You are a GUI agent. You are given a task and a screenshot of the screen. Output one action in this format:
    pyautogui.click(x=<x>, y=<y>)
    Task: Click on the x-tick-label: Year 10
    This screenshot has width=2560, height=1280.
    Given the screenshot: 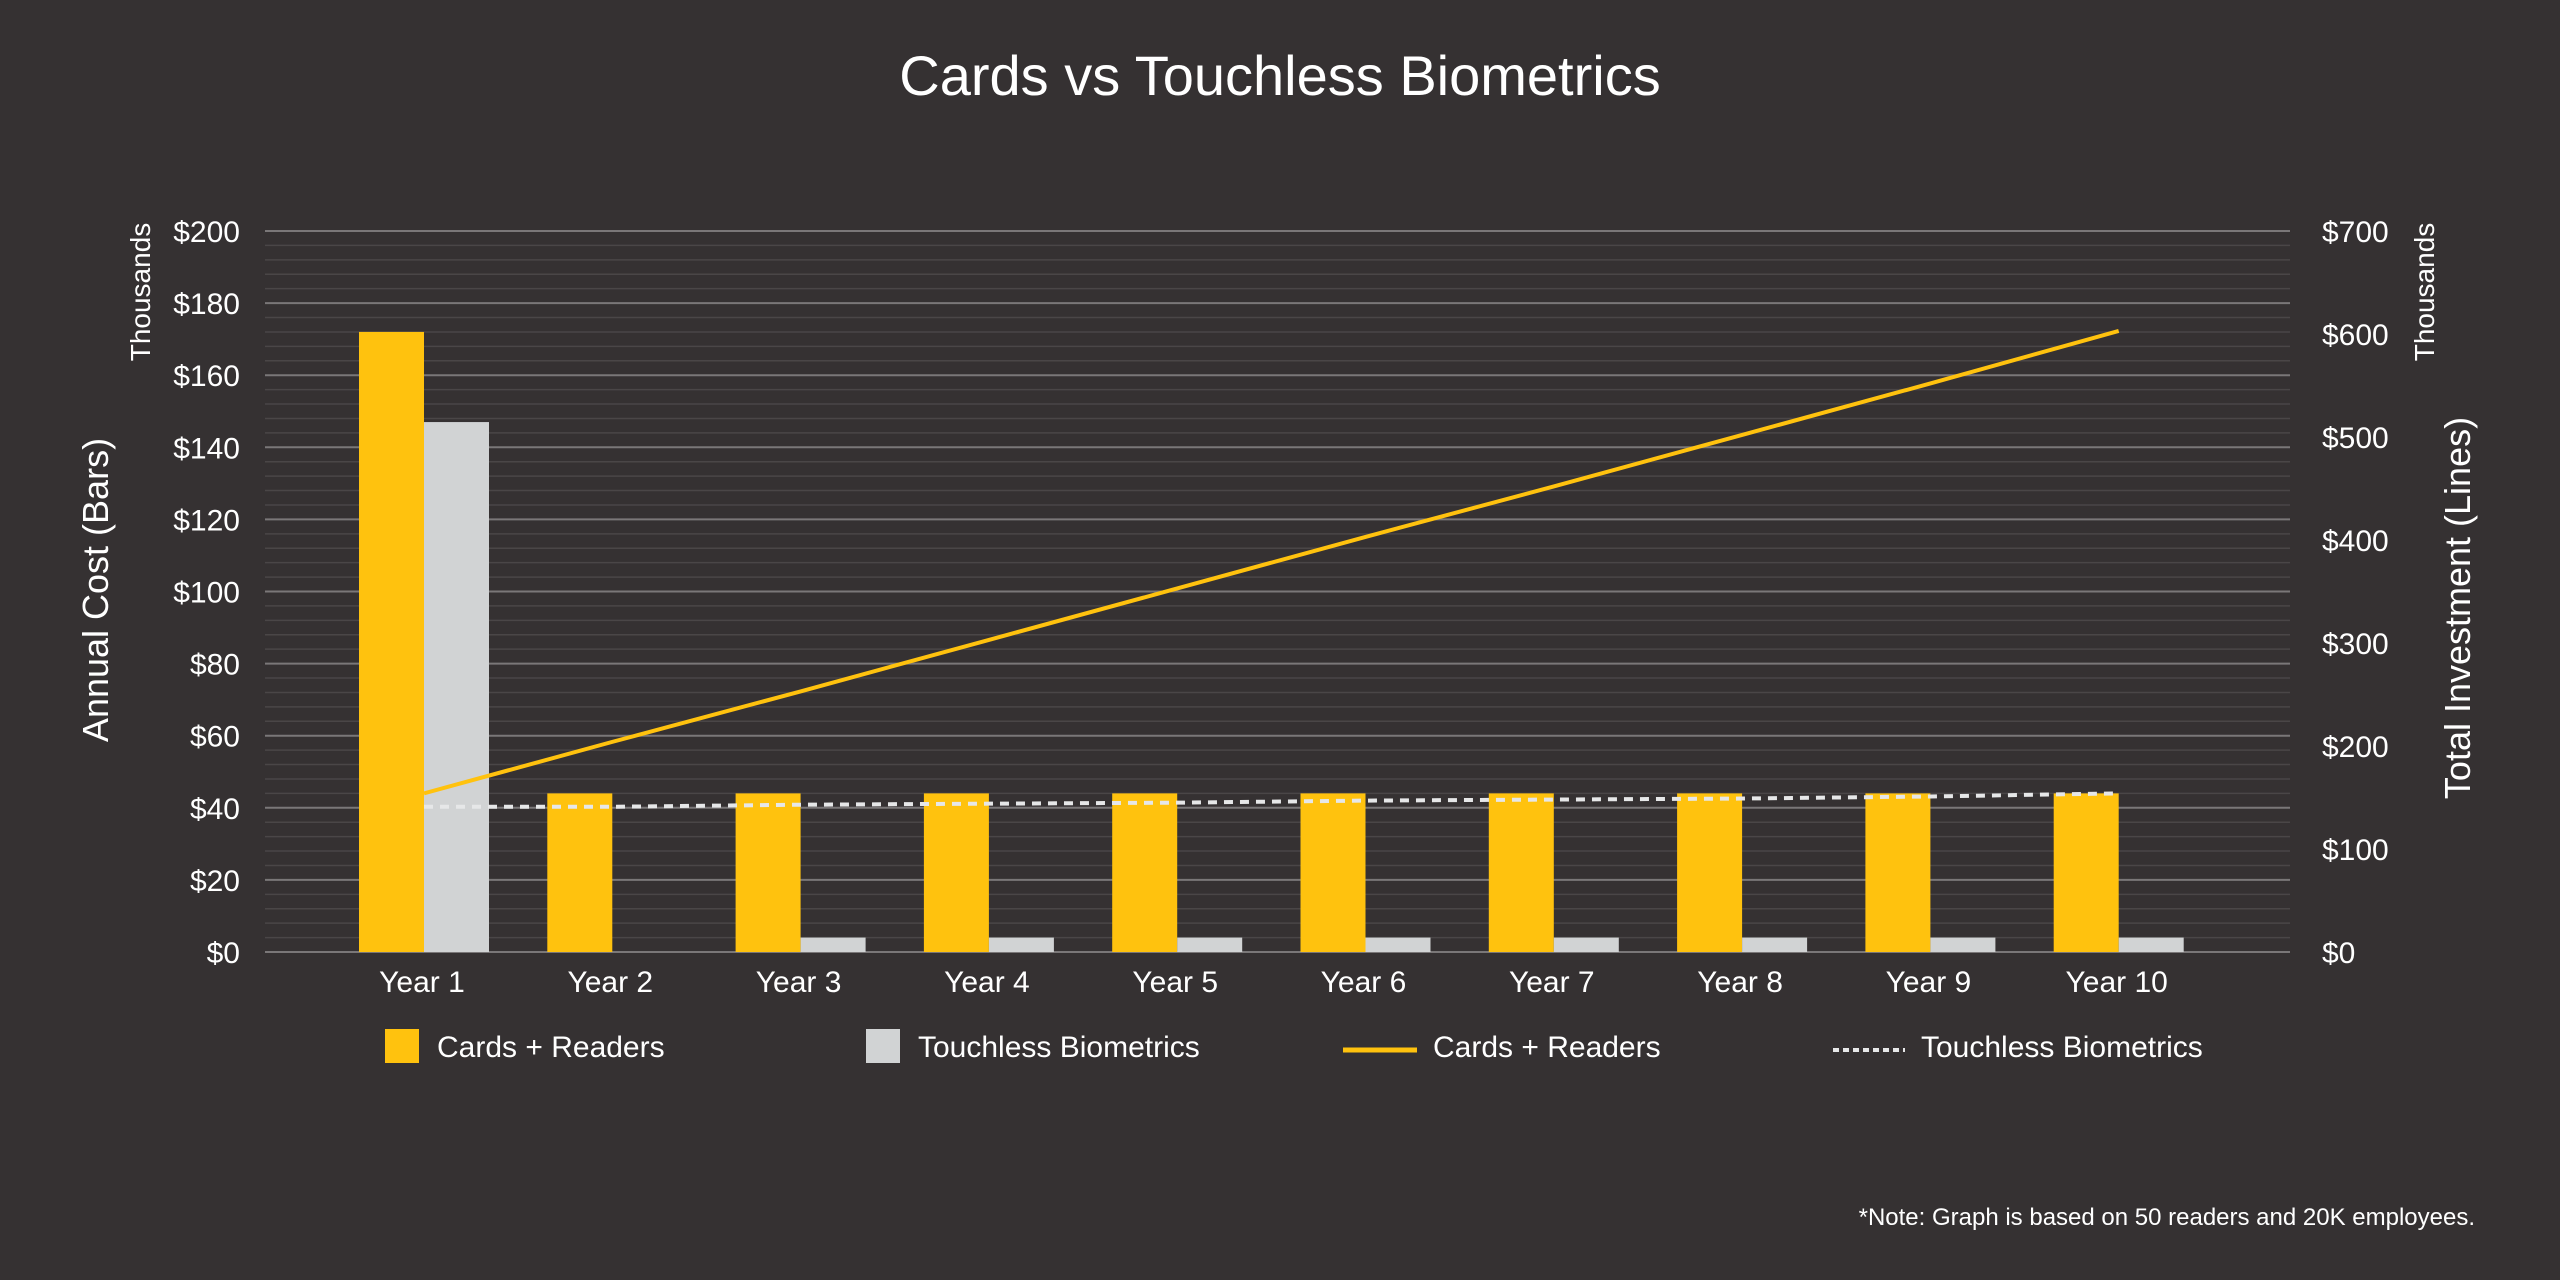 What is the action you would take?
    pyautogui.click(x=2117, y=982)
    